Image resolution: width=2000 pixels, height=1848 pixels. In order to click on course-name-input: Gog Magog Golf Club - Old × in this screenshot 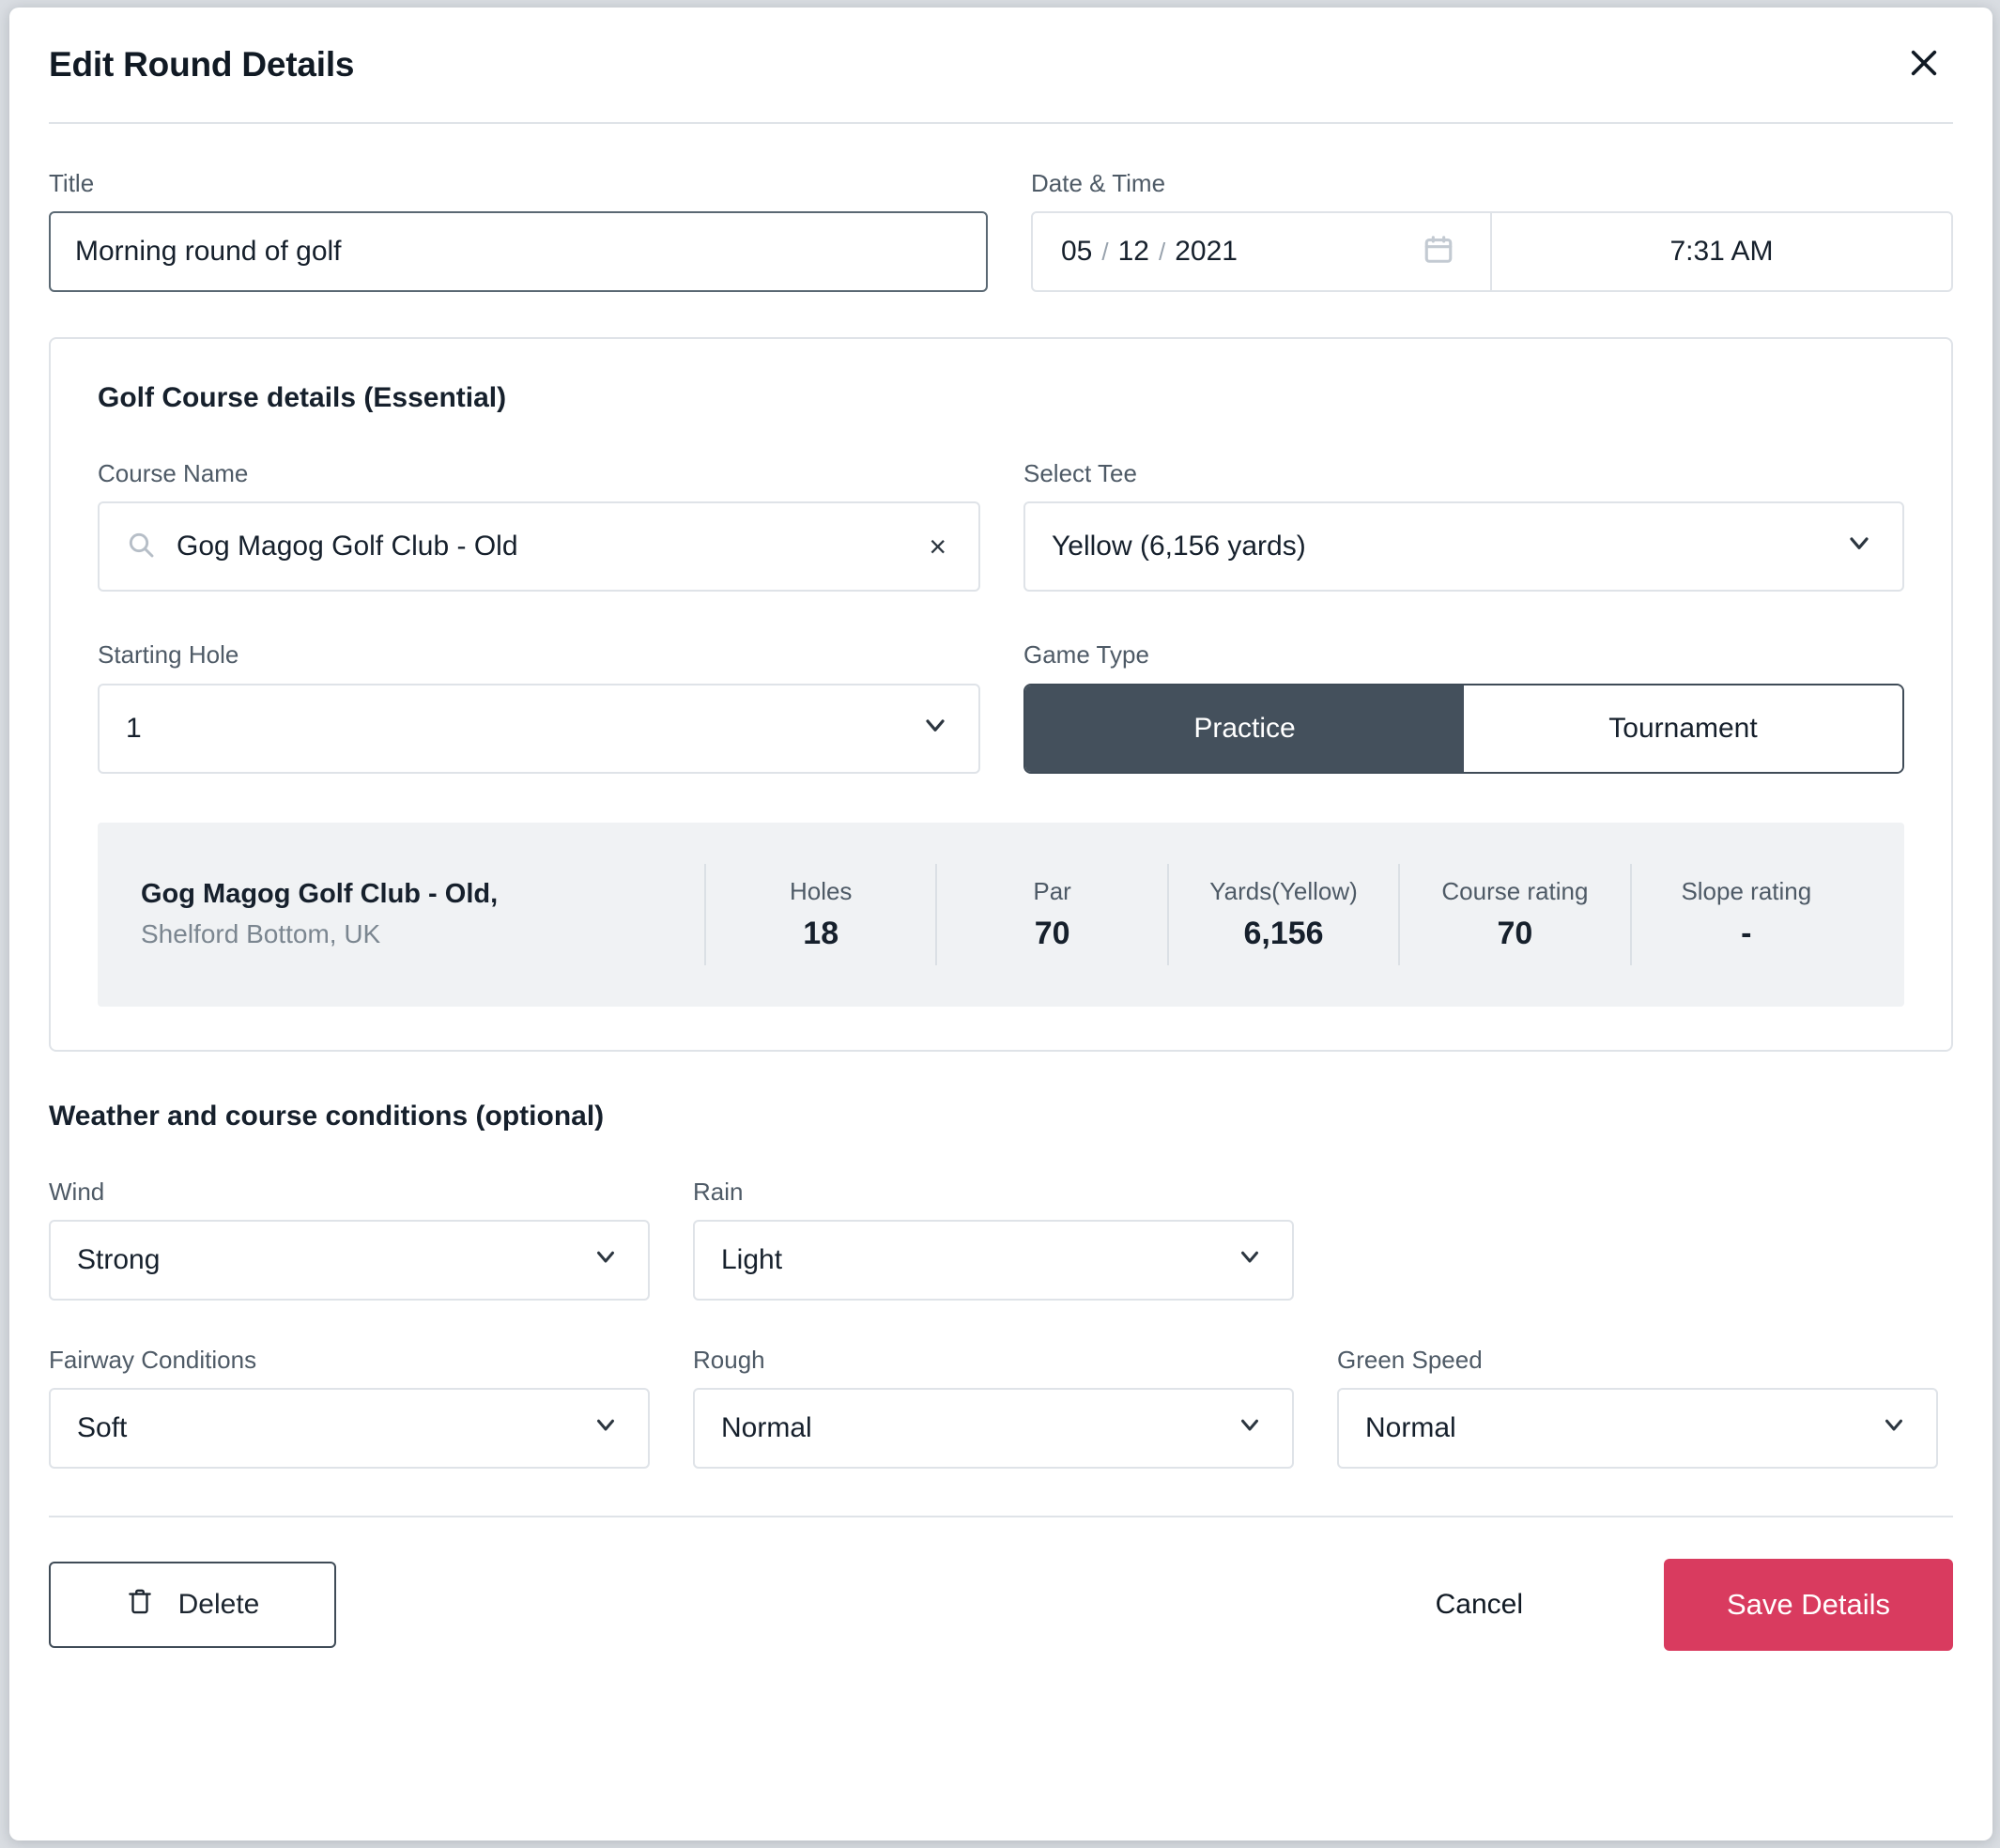, I will do `click(539, 547)`.